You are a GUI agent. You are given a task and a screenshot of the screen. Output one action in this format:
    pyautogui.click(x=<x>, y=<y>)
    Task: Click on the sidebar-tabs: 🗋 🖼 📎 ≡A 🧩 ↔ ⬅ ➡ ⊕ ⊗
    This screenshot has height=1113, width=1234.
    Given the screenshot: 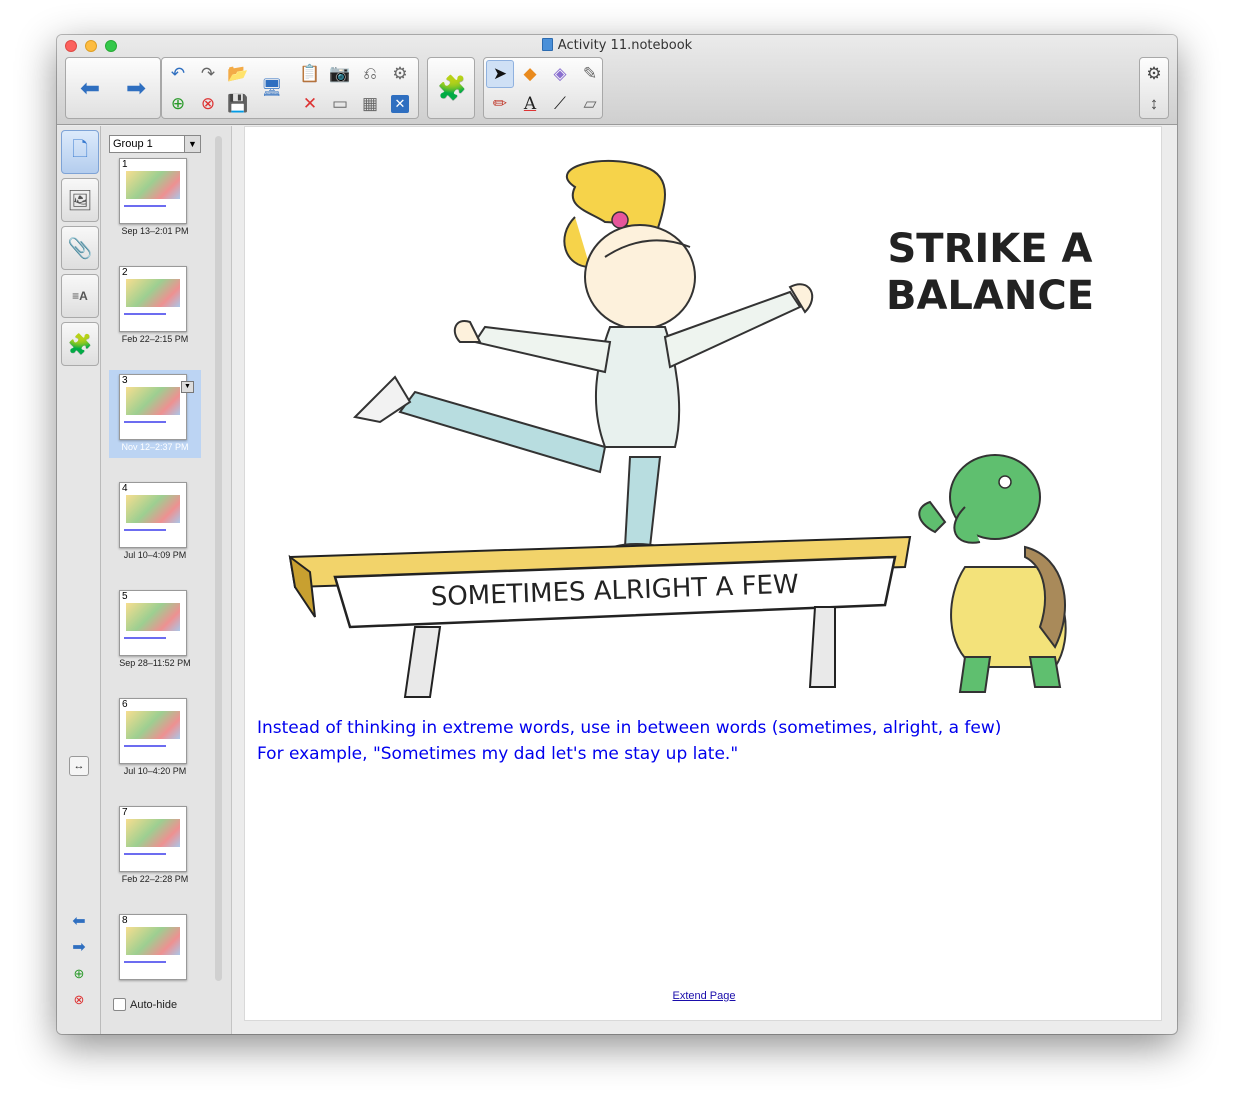 What is the action you would take?
    pyautogui.click(x=79, y=580)
    